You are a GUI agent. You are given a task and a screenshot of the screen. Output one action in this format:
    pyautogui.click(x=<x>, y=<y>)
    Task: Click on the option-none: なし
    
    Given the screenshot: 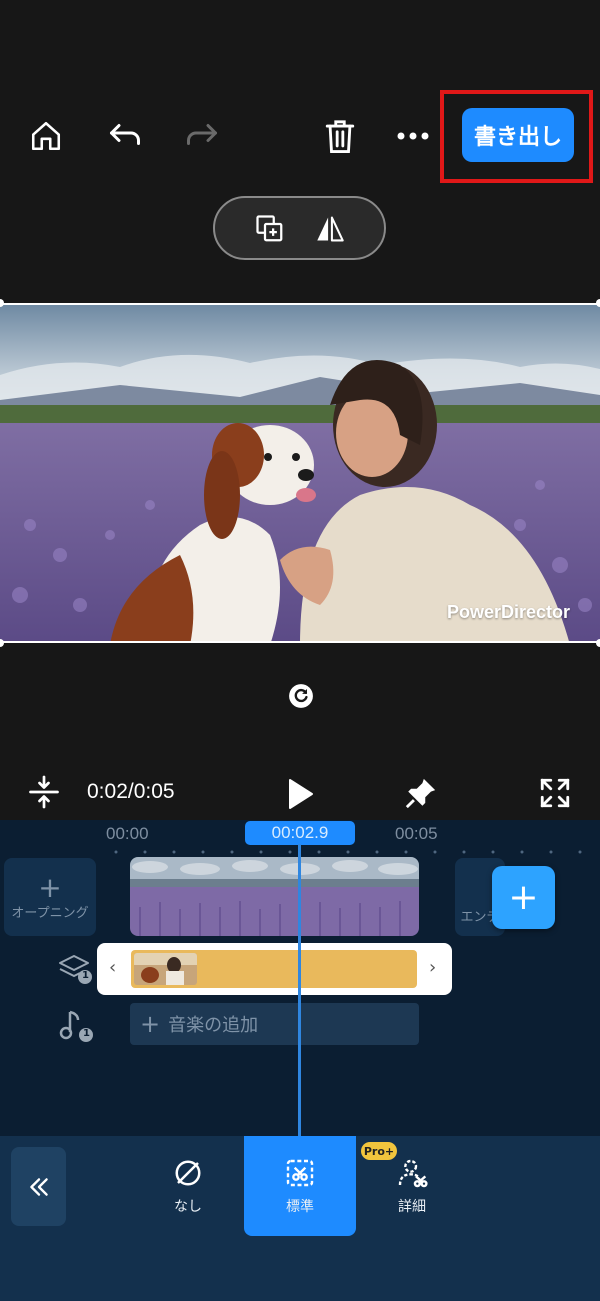 What is the action you would take?
    pyautogui.click(x=188, y=1186)
    